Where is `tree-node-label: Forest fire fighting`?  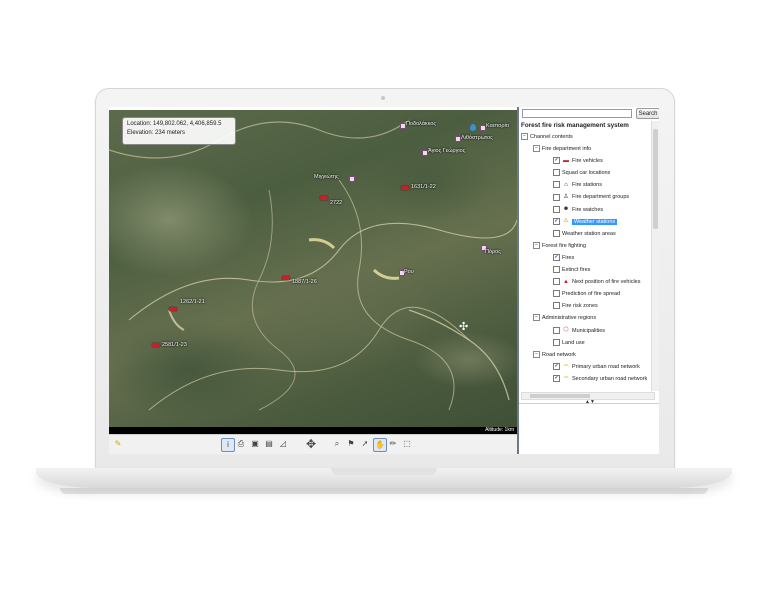
tree-node-label: Forest fire fighting is located at coordinates (564, 245).